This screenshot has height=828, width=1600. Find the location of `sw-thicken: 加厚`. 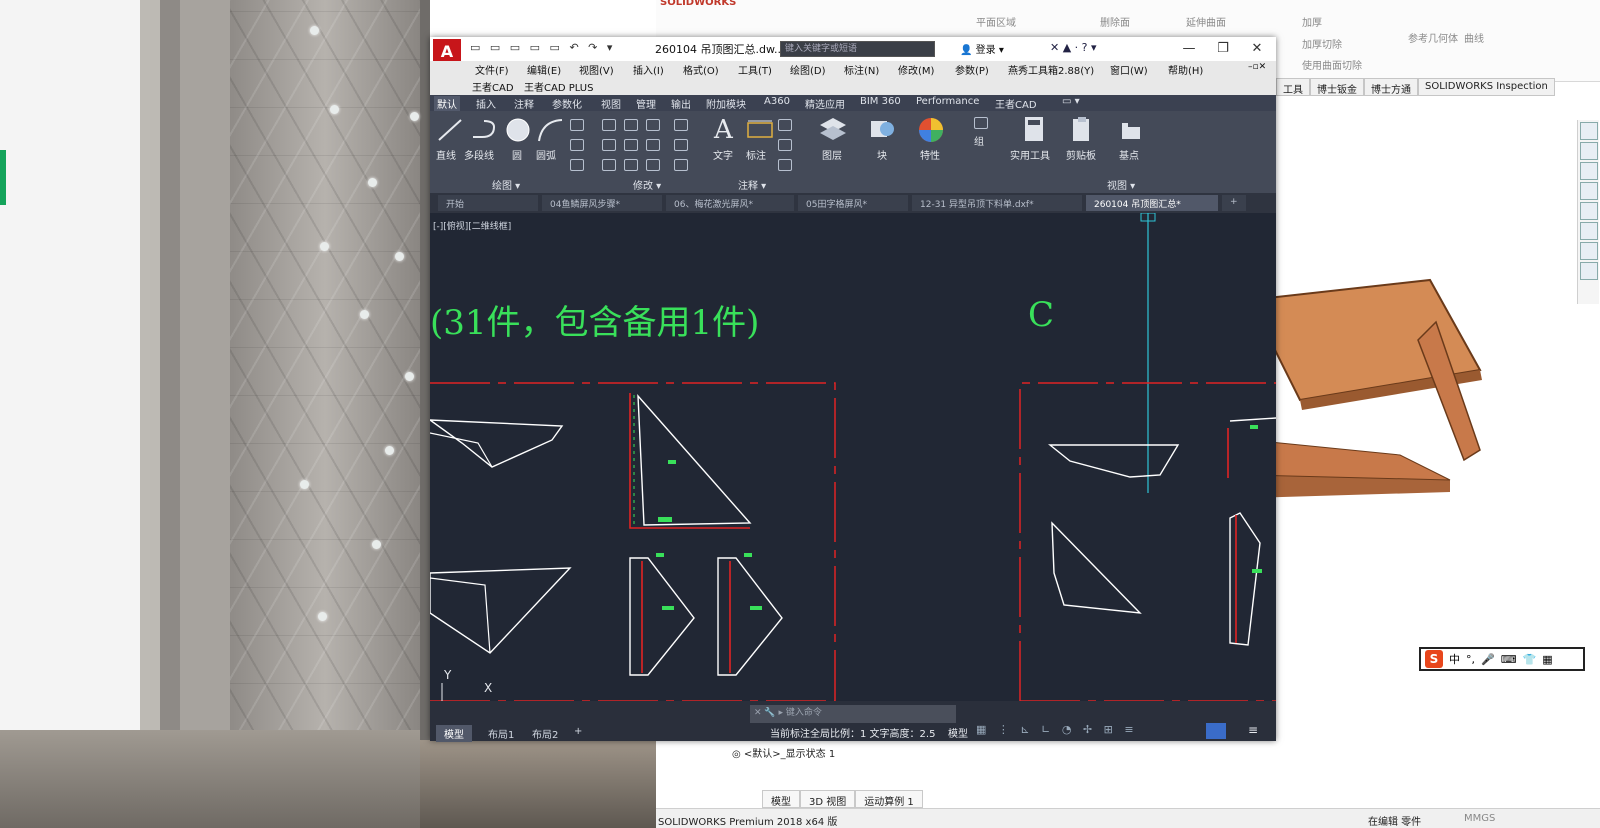

sw-thicken: 加厚 is located at coordinates (1312, 21).